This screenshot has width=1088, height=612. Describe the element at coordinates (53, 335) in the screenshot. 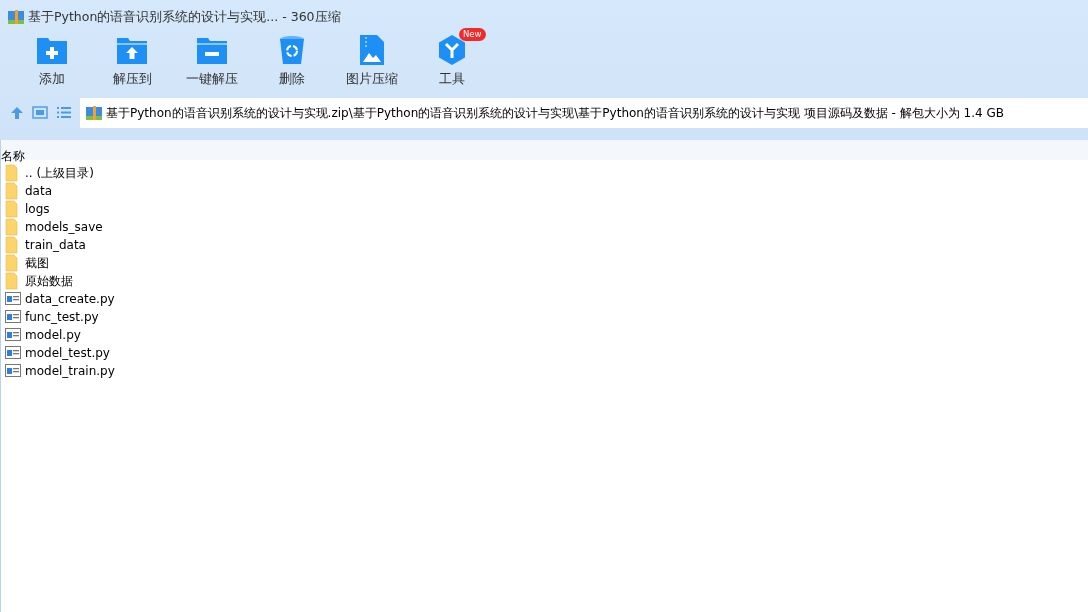

I see `file-name: model.py` at that location.